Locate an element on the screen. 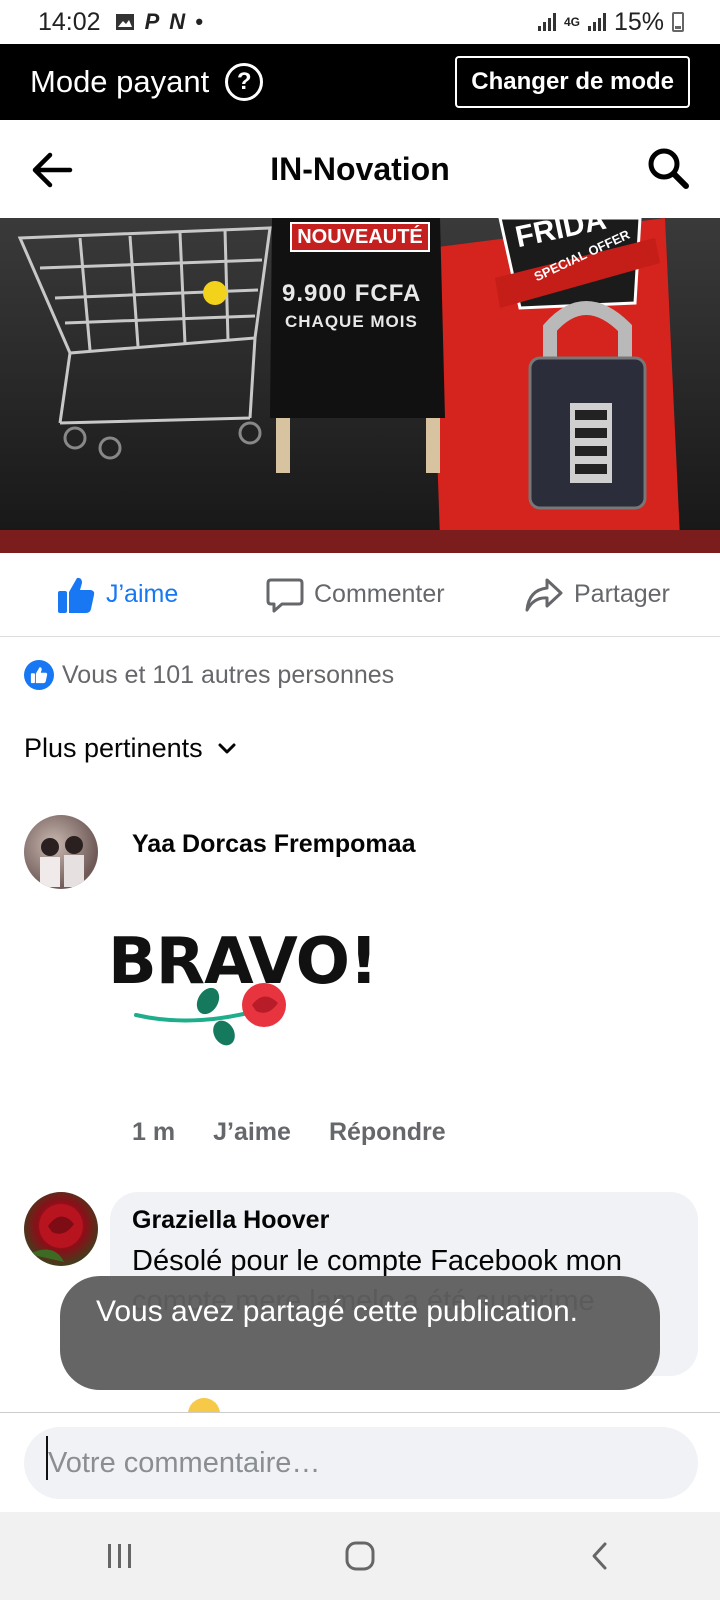 The width and height of the screenshot is (720, 1600). comment-button: Commenter is located at coordinates (355, 595).